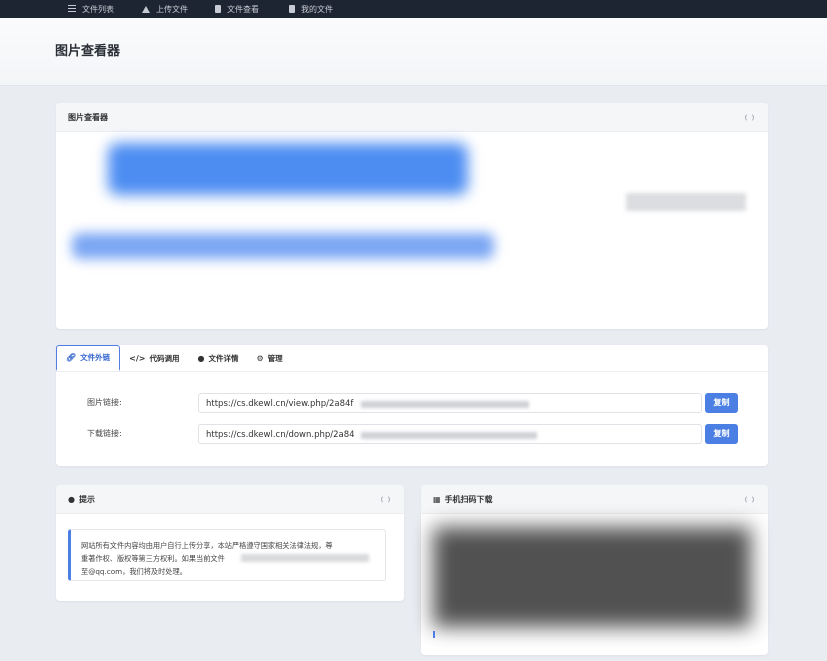  I want to click on download-link-value: https://cs.dkewl.cn/down.php/2a84, so click(280, 435).